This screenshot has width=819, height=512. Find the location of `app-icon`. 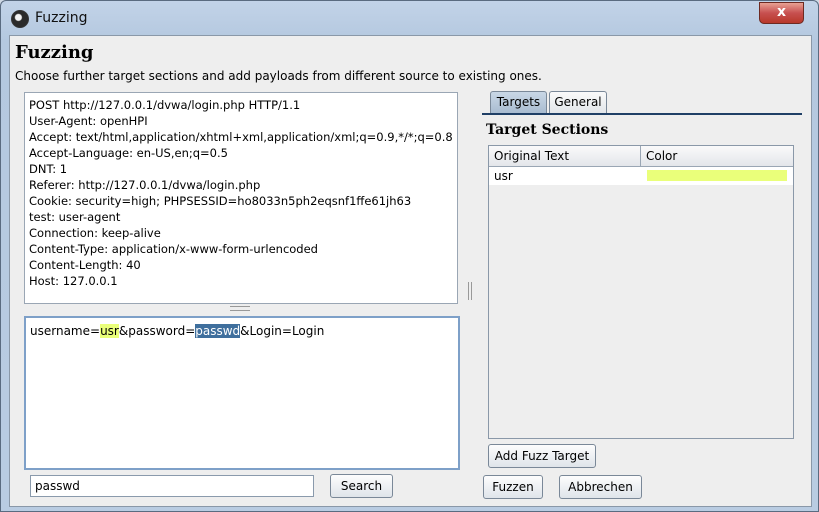

app-icon is located at coordinates (20, 19).